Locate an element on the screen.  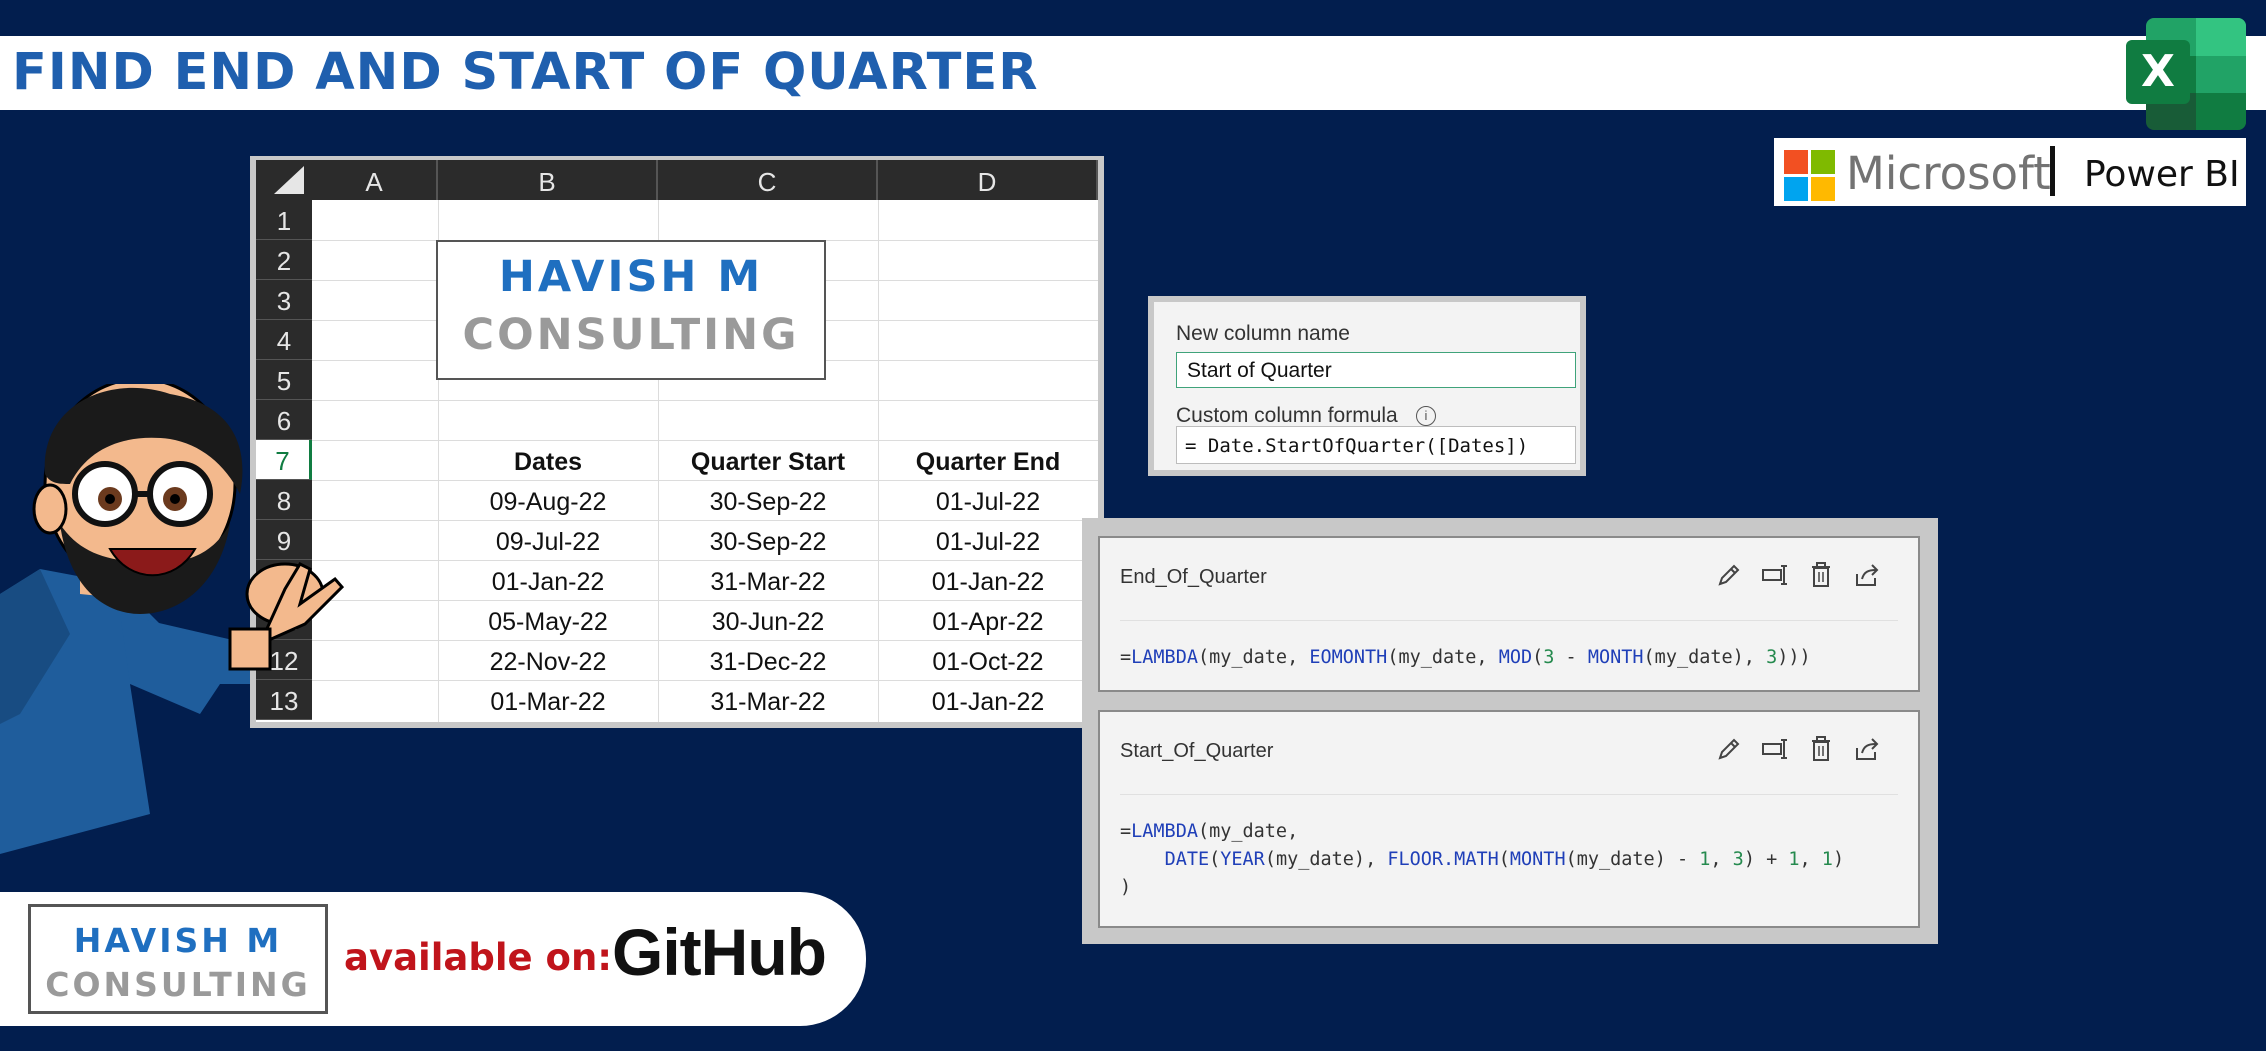
title-banner: FIND END AND START OF QUARTER is located at coordinates (1133, 73).